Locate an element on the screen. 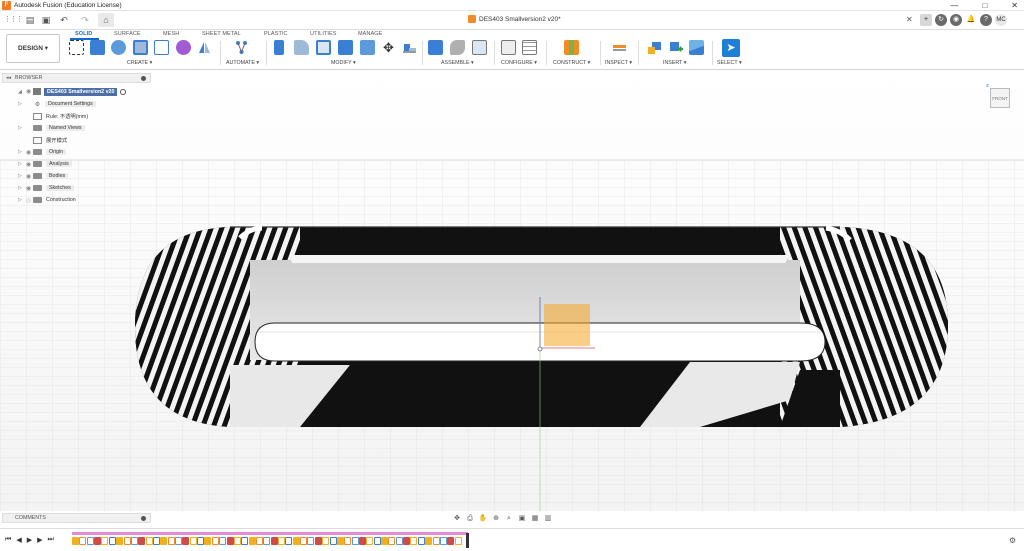 The width and height of the screenshot is (1024, 551). new-component-icon is located at coordinates (435, 47).